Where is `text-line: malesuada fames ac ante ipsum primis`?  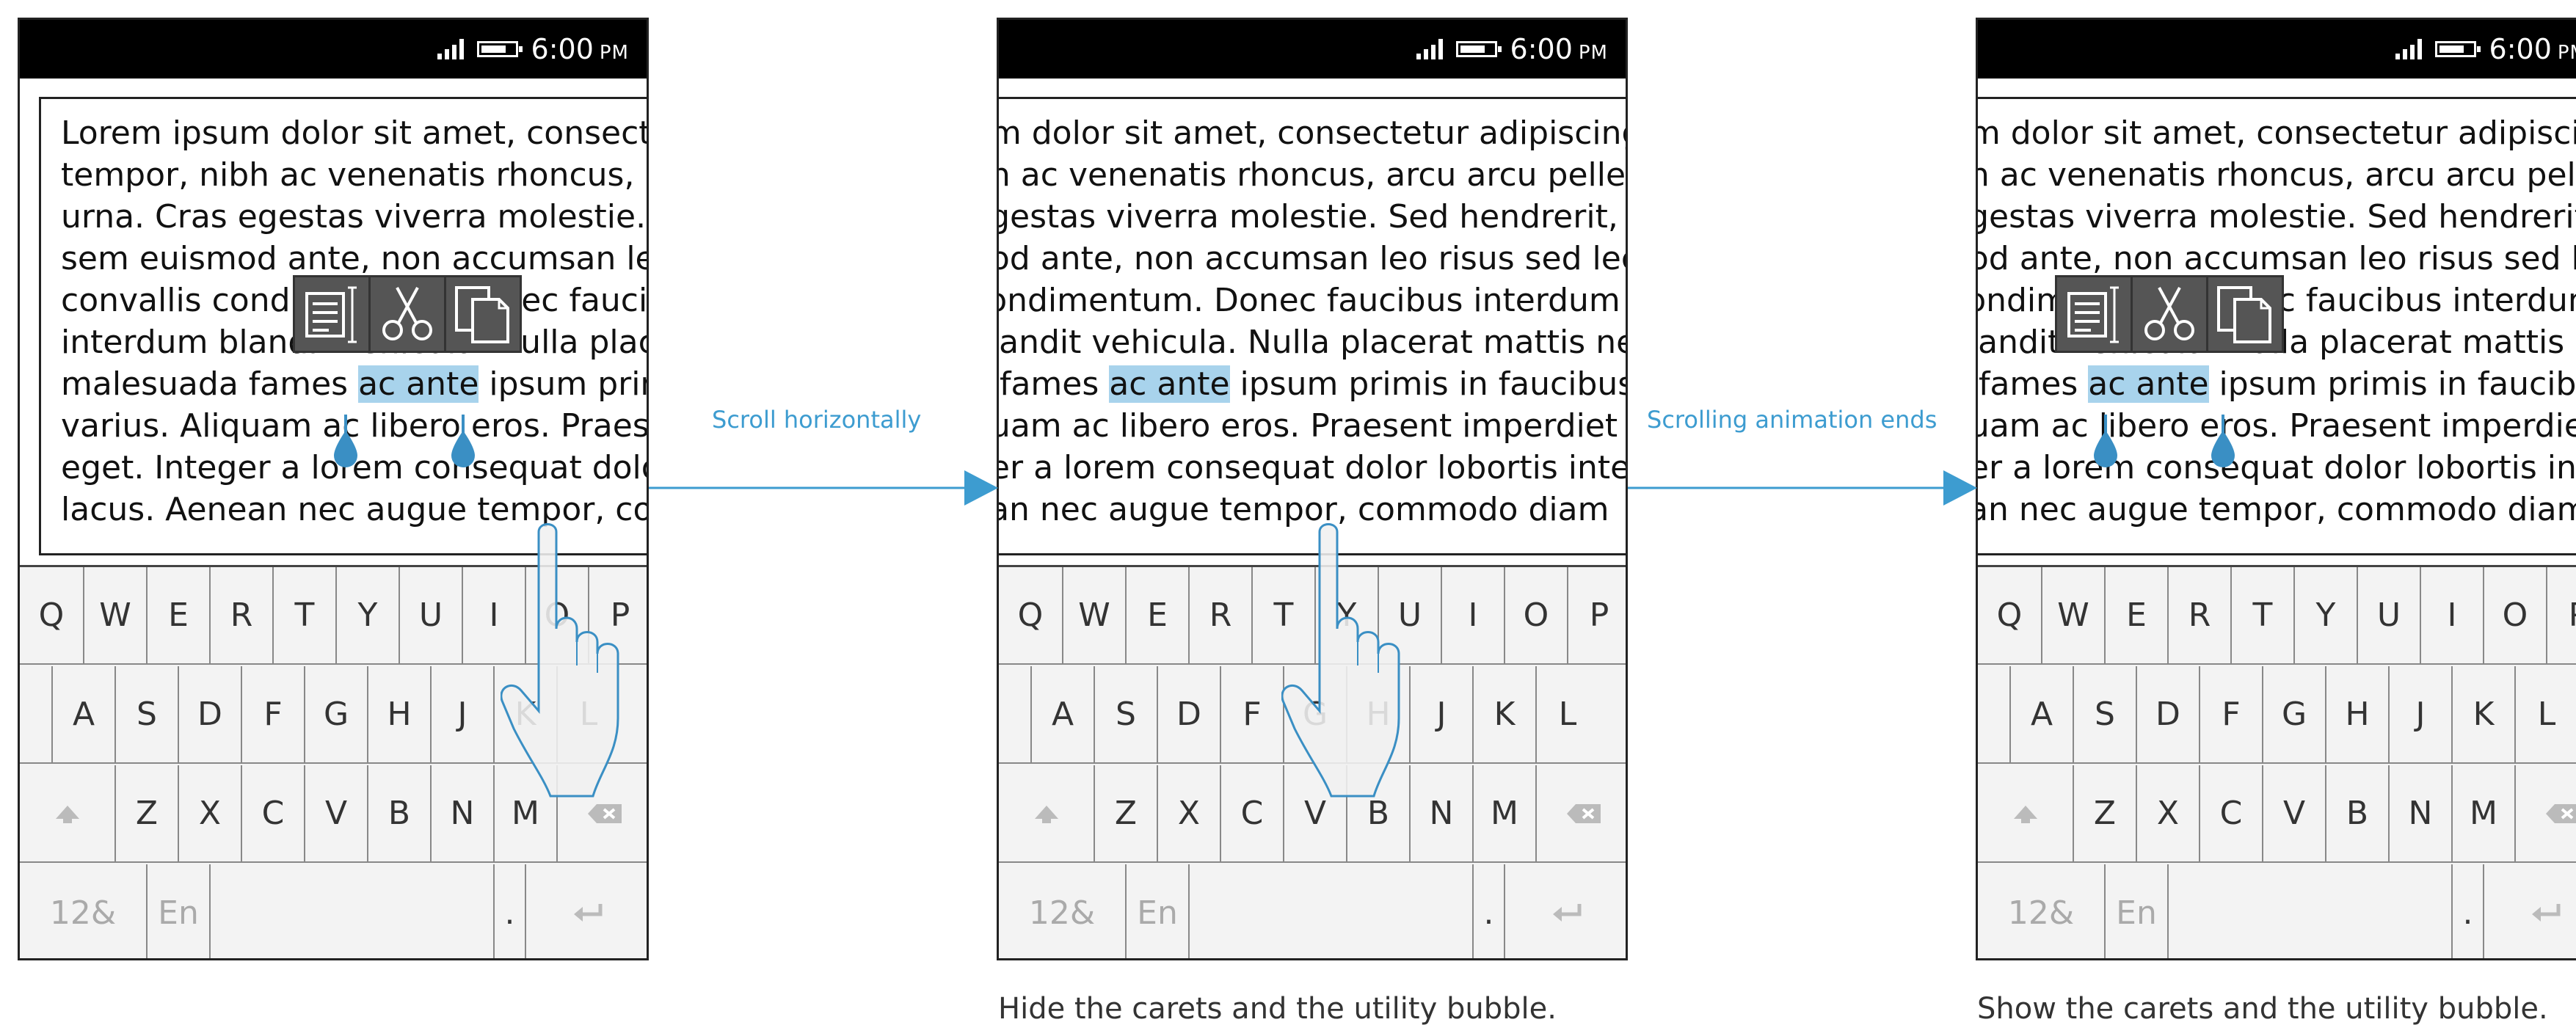 text-line: malesuada fames ac ante ipsum primis is located at coordinates (354, 384).